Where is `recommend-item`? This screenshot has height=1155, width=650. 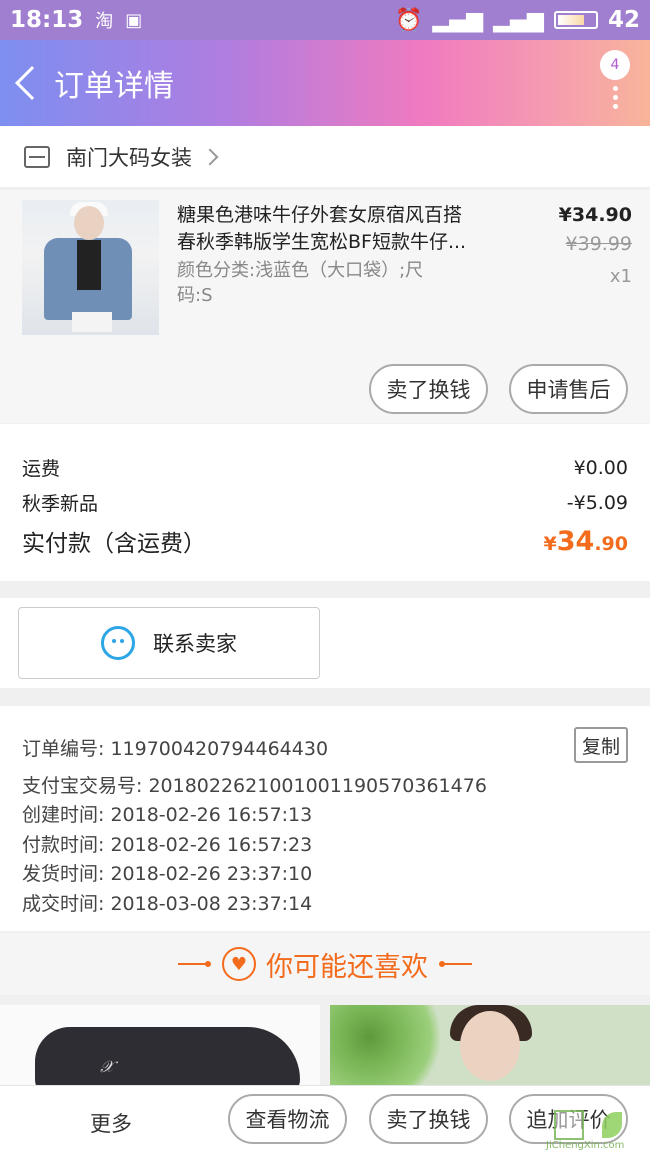 recommend-item is located at coordinates (490, 1045).